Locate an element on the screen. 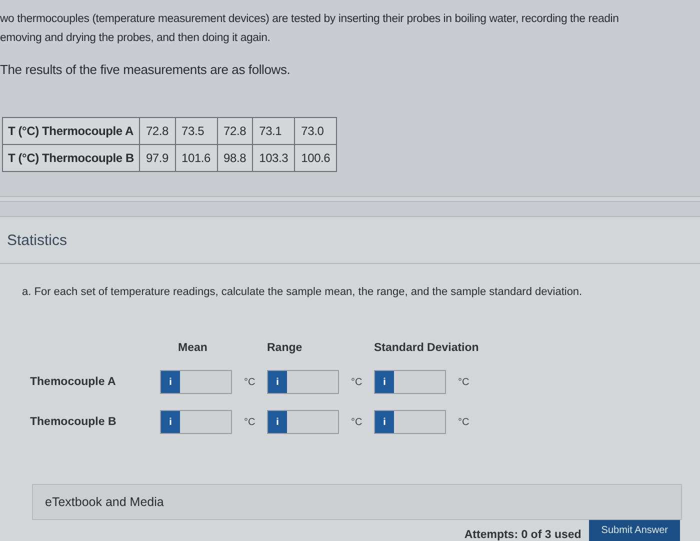  table-cell: 97.9 is located at coordinates (157, 158).